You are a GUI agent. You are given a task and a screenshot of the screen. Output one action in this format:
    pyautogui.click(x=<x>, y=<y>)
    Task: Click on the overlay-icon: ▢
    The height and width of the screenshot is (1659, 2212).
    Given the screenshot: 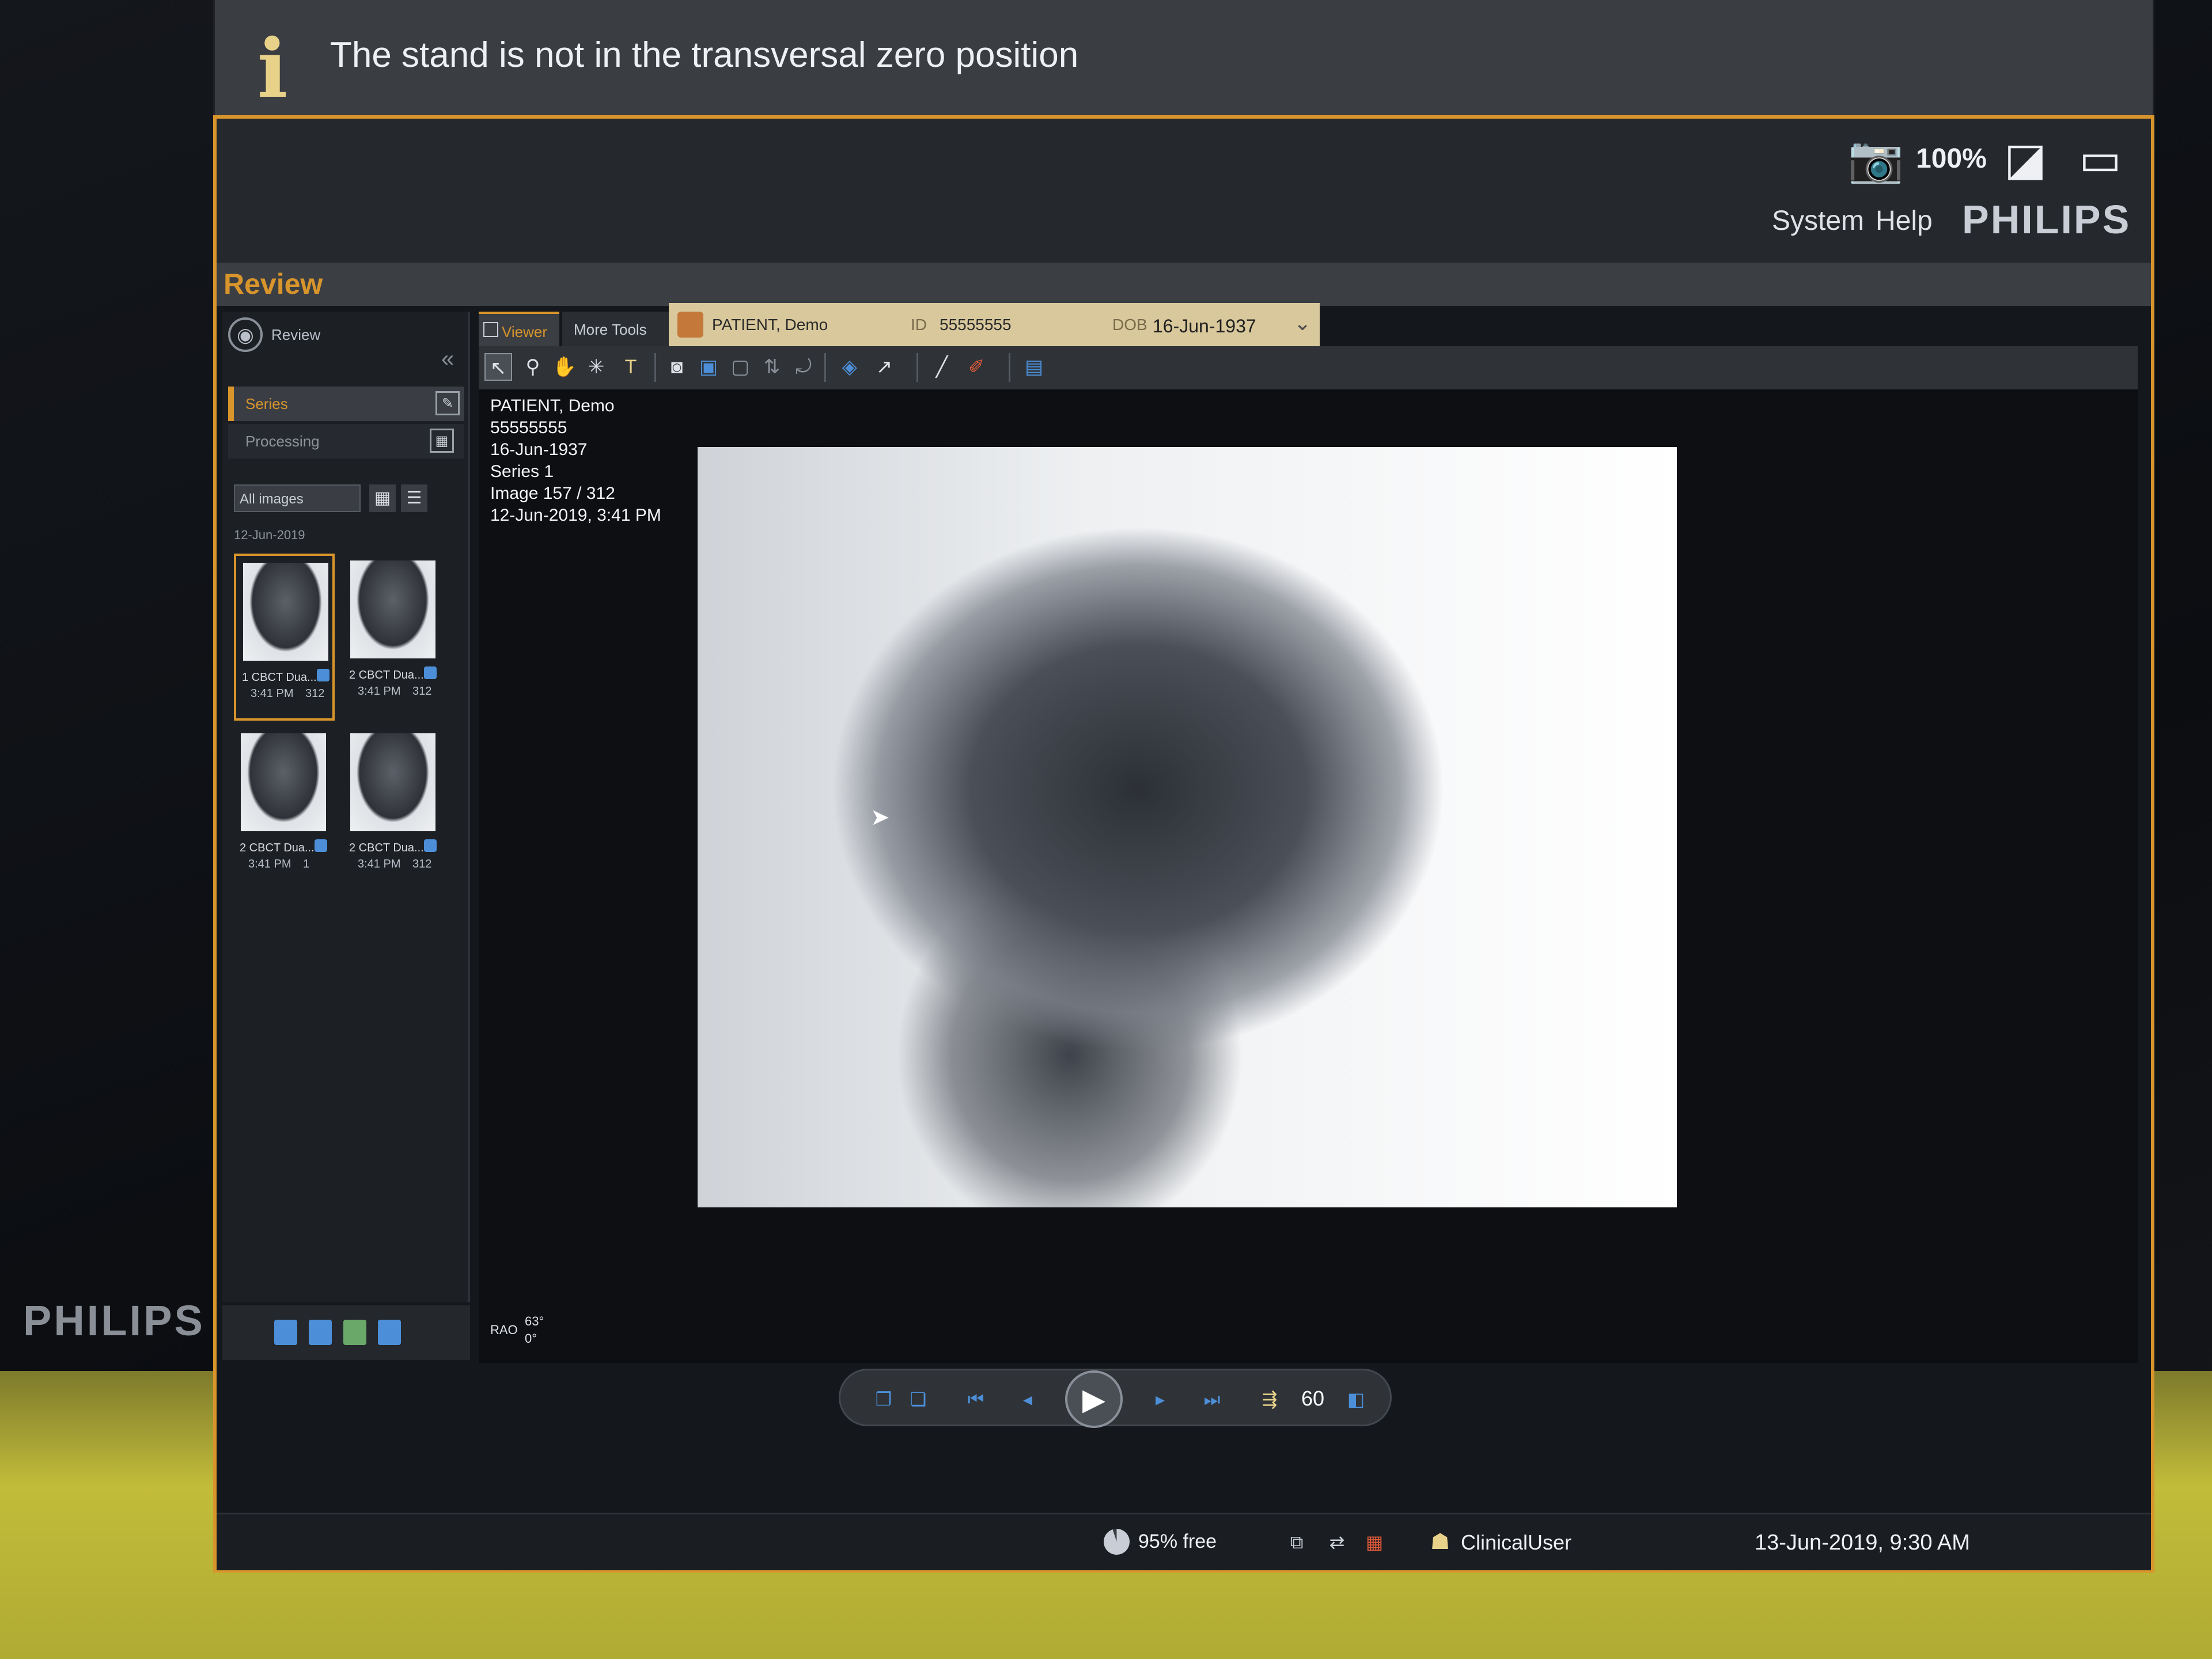 What is the action you would take?
    pyautogui.click(x=740, y=367)
    